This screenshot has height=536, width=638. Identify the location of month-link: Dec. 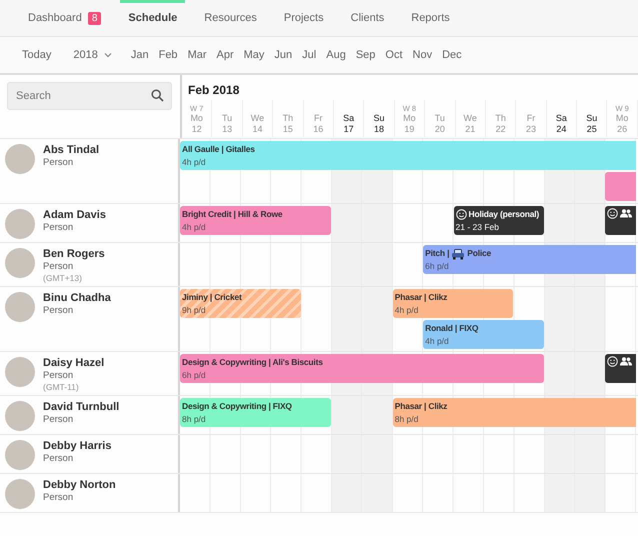
(452, 55).